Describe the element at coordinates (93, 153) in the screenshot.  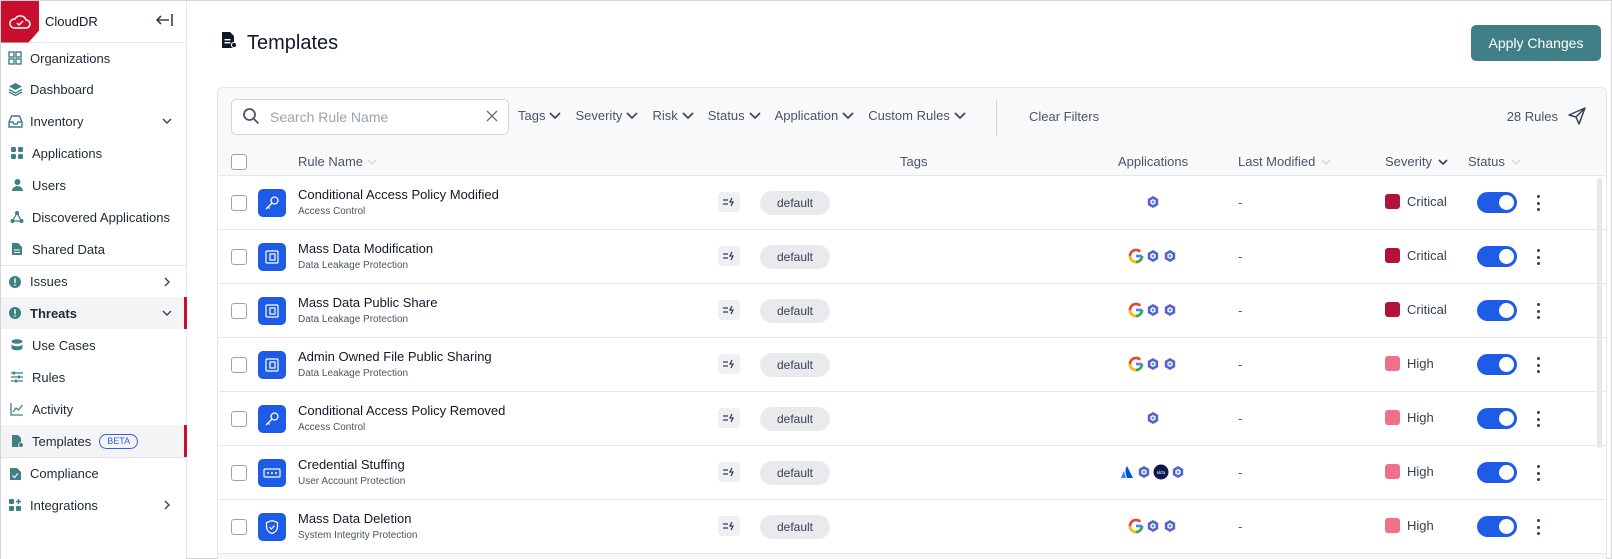
I see `sidebar-item-applications: Applications` at that location.